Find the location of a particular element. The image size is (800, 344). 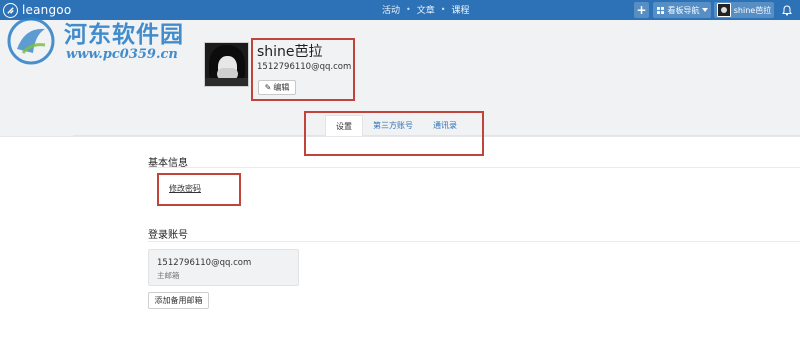

nav-courses: 课程 is located at coordinates (460, 9).